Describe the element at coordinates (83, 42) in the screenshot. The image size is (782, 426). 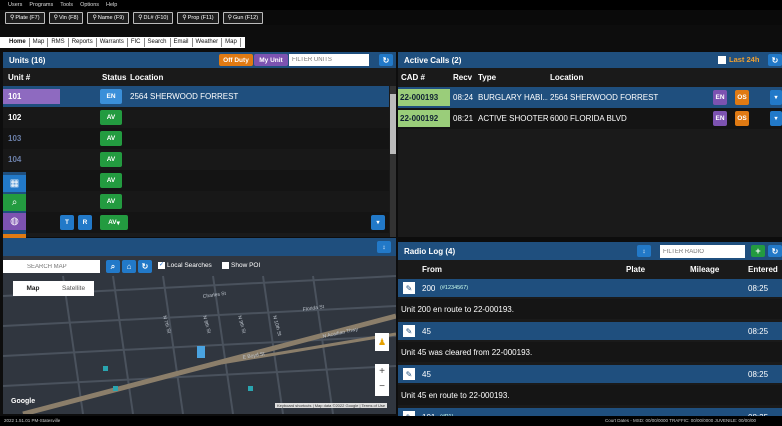
I see `tab: Reports` at that location.